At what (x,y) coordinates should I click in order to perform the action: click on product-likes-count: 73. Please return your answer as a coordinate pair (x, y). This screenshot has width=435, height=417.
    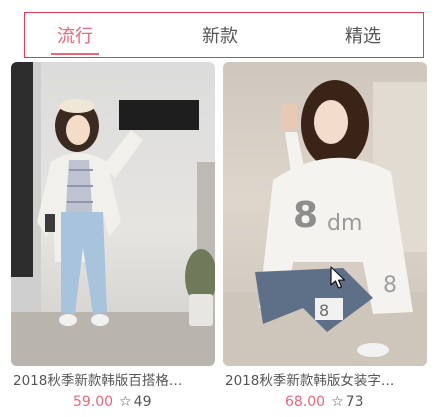
    Looking at the image, I should click on (354, 402).